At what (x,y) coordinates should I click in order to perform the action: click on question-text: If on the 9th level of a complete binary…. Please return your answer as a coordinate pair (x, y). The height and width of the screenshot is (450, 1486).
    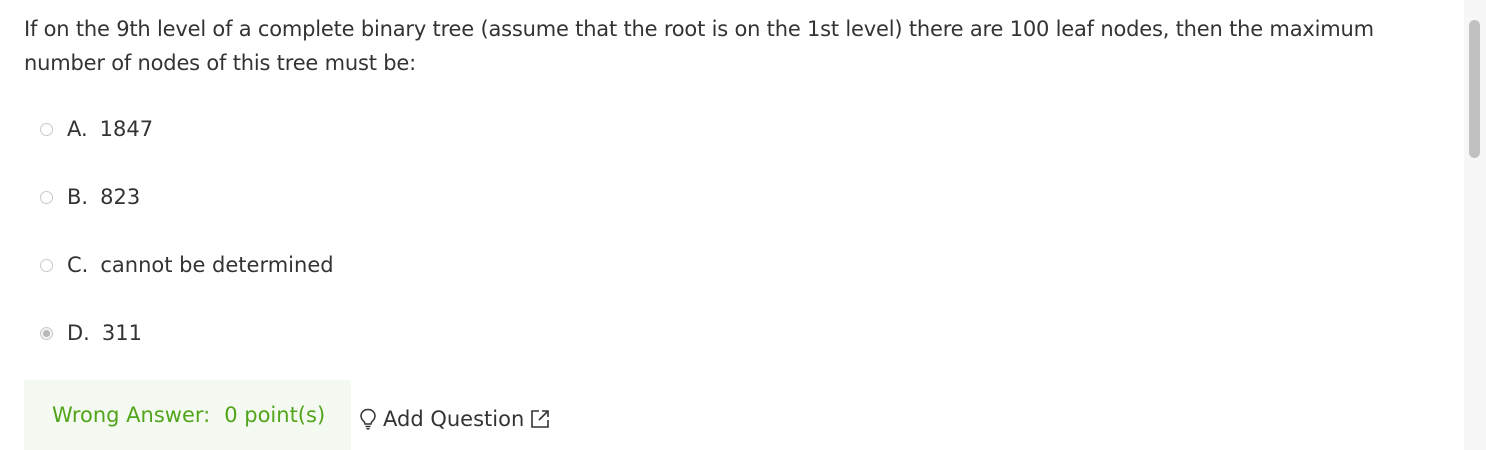
    Looking at the image, I should click on (699, 46).